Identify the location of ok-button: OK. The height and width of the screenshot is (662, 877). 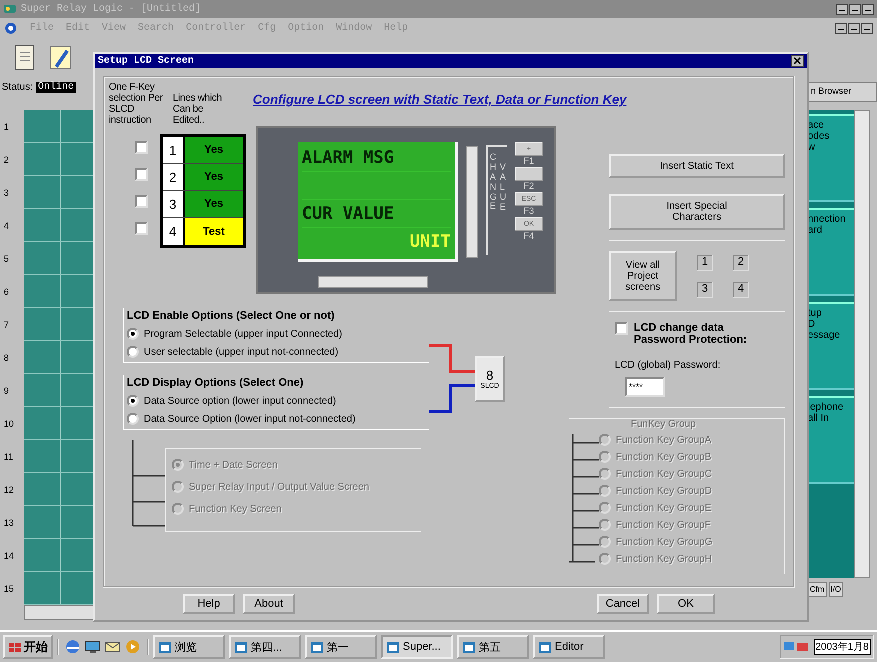
(686, 604).